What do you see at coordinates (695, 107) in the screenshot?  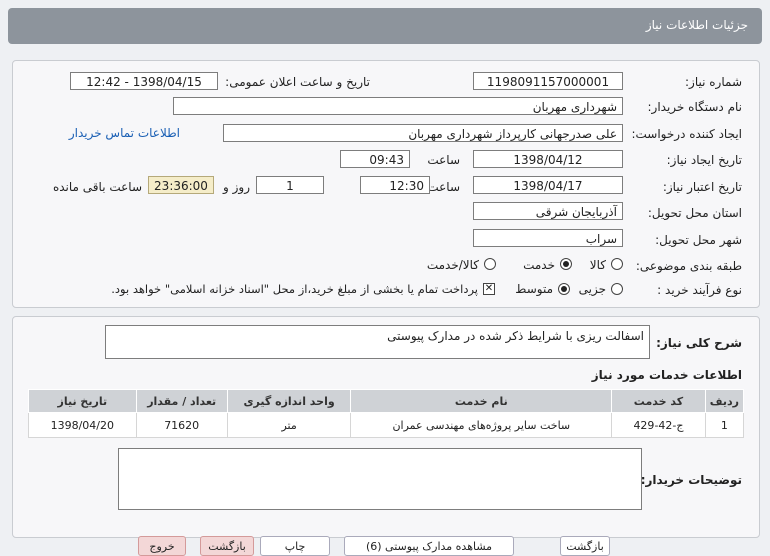 I see `buyer-org-label: نام دستگاه خریدار:` at bounding box center [695, 107].